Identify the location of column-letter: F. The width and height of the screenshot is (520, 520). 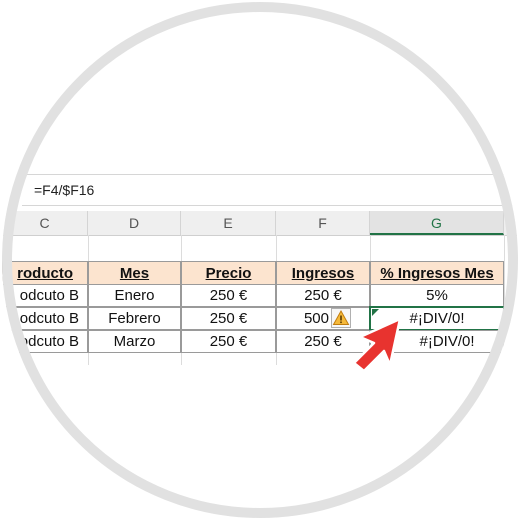
(322, 223).